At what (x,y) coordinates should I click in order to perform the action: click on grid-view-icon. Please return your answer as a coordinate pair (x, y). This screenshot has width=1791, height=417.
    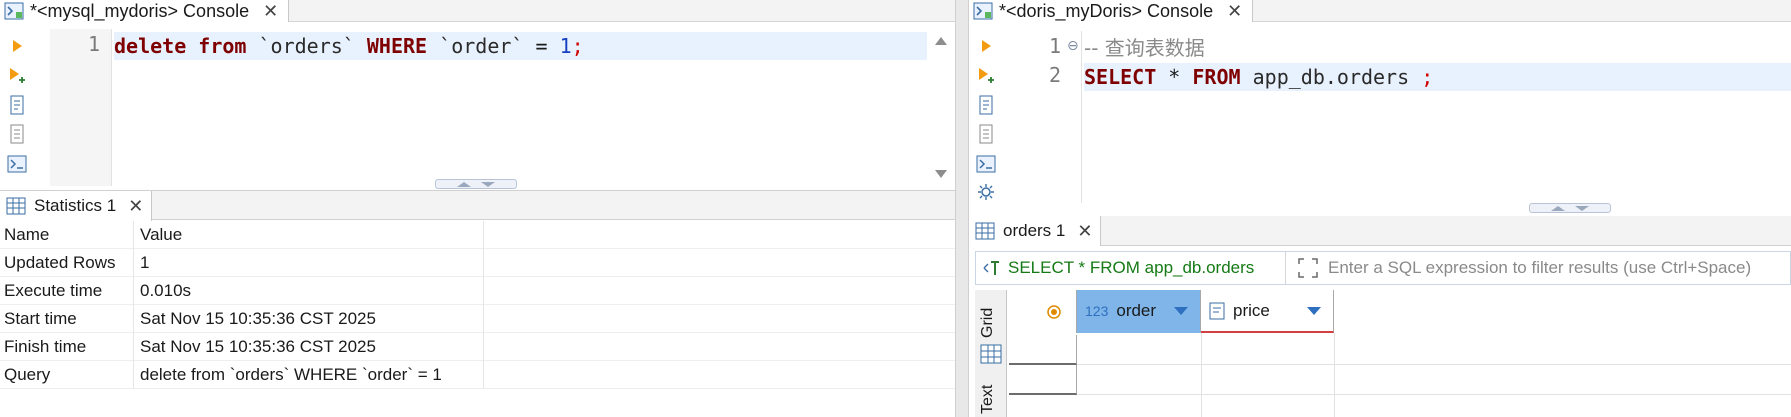
    Looking at the image, I should click on (991, 356).